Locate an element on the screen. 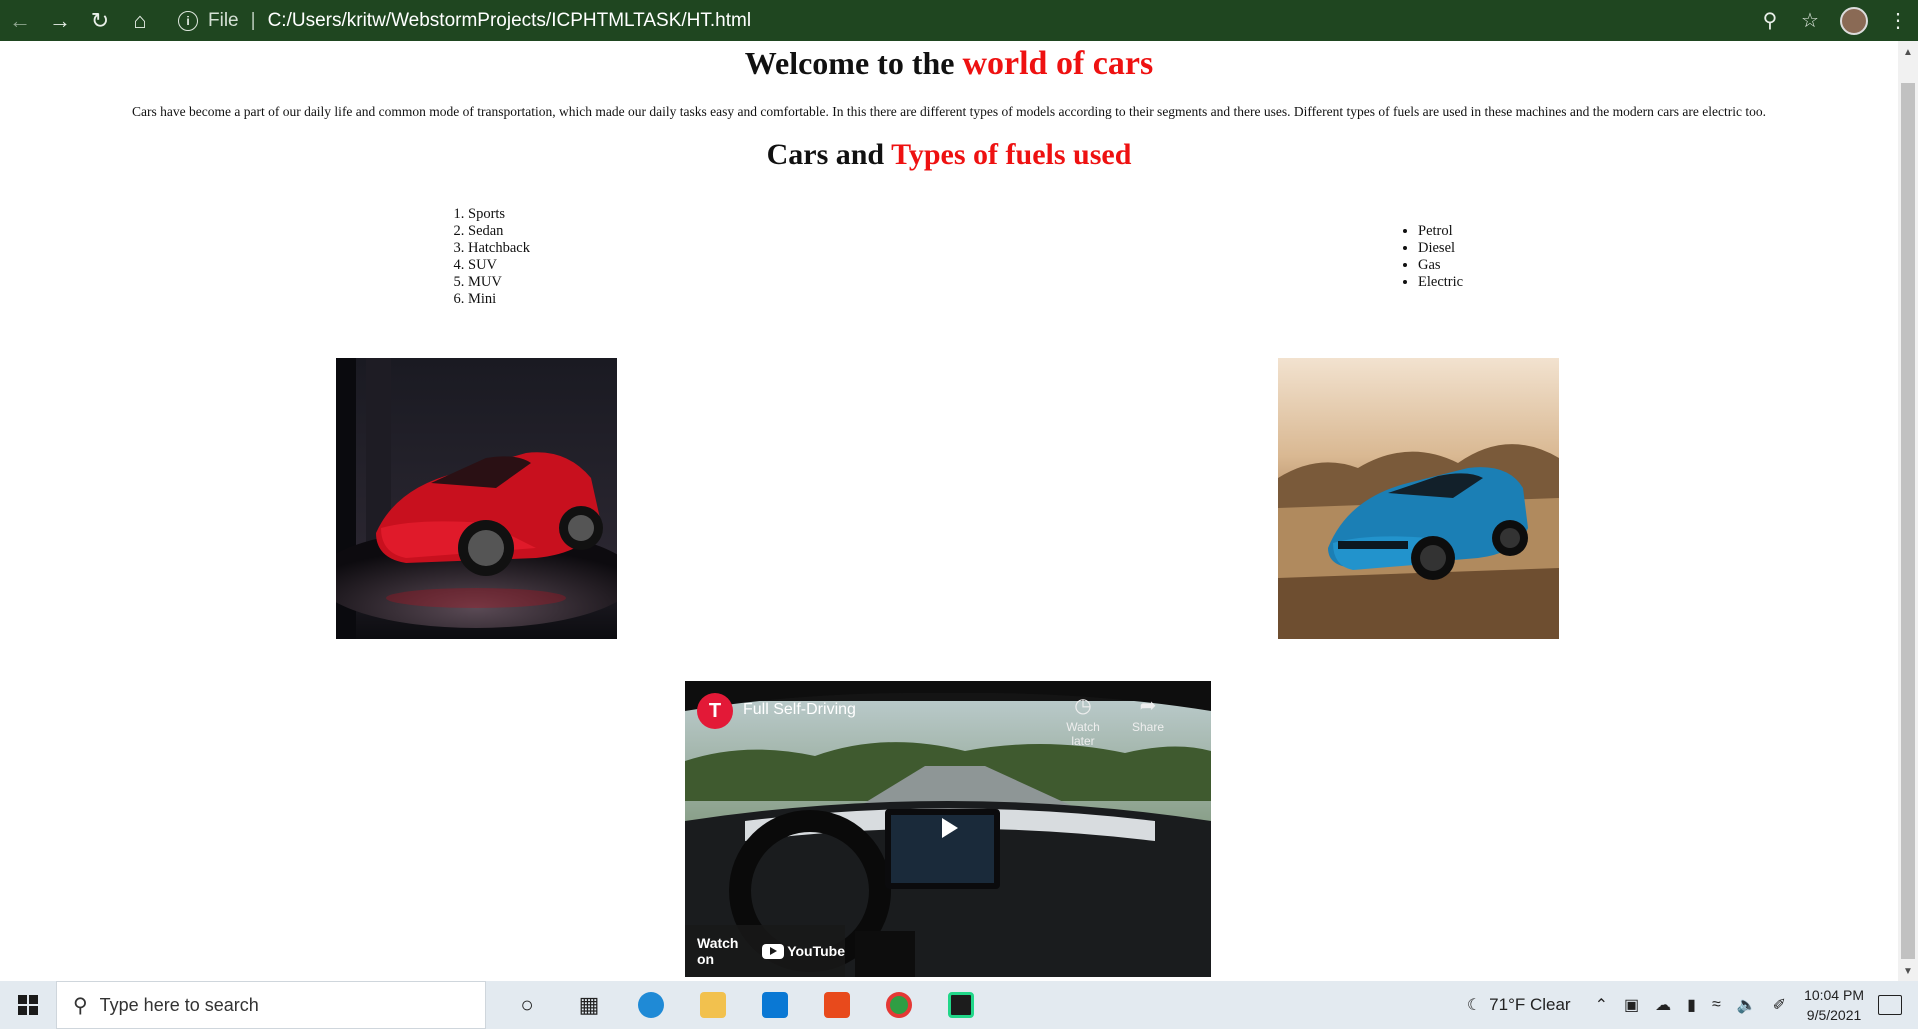 The width and height of the screenshot is (1918, 1029). start-button is located at coordinates (28, 1005).